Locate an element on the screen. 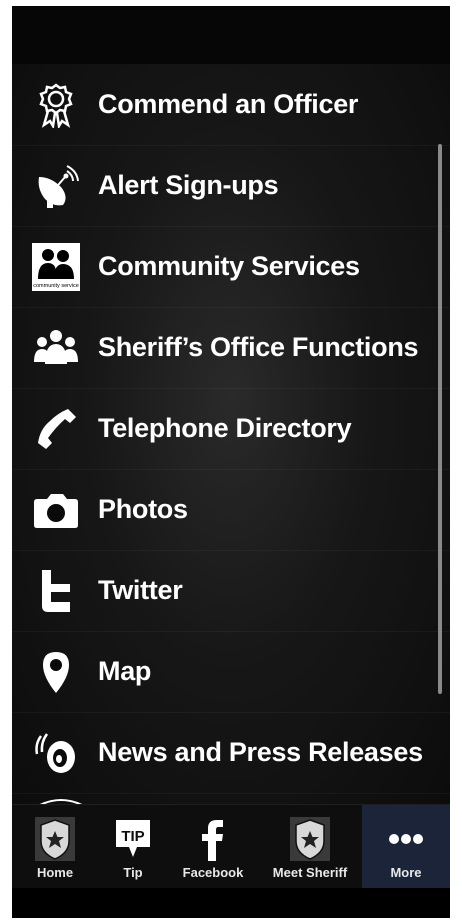 This screenshot has height=923, width=462. satellite-dish-icon is located at coordinates (56, 186).